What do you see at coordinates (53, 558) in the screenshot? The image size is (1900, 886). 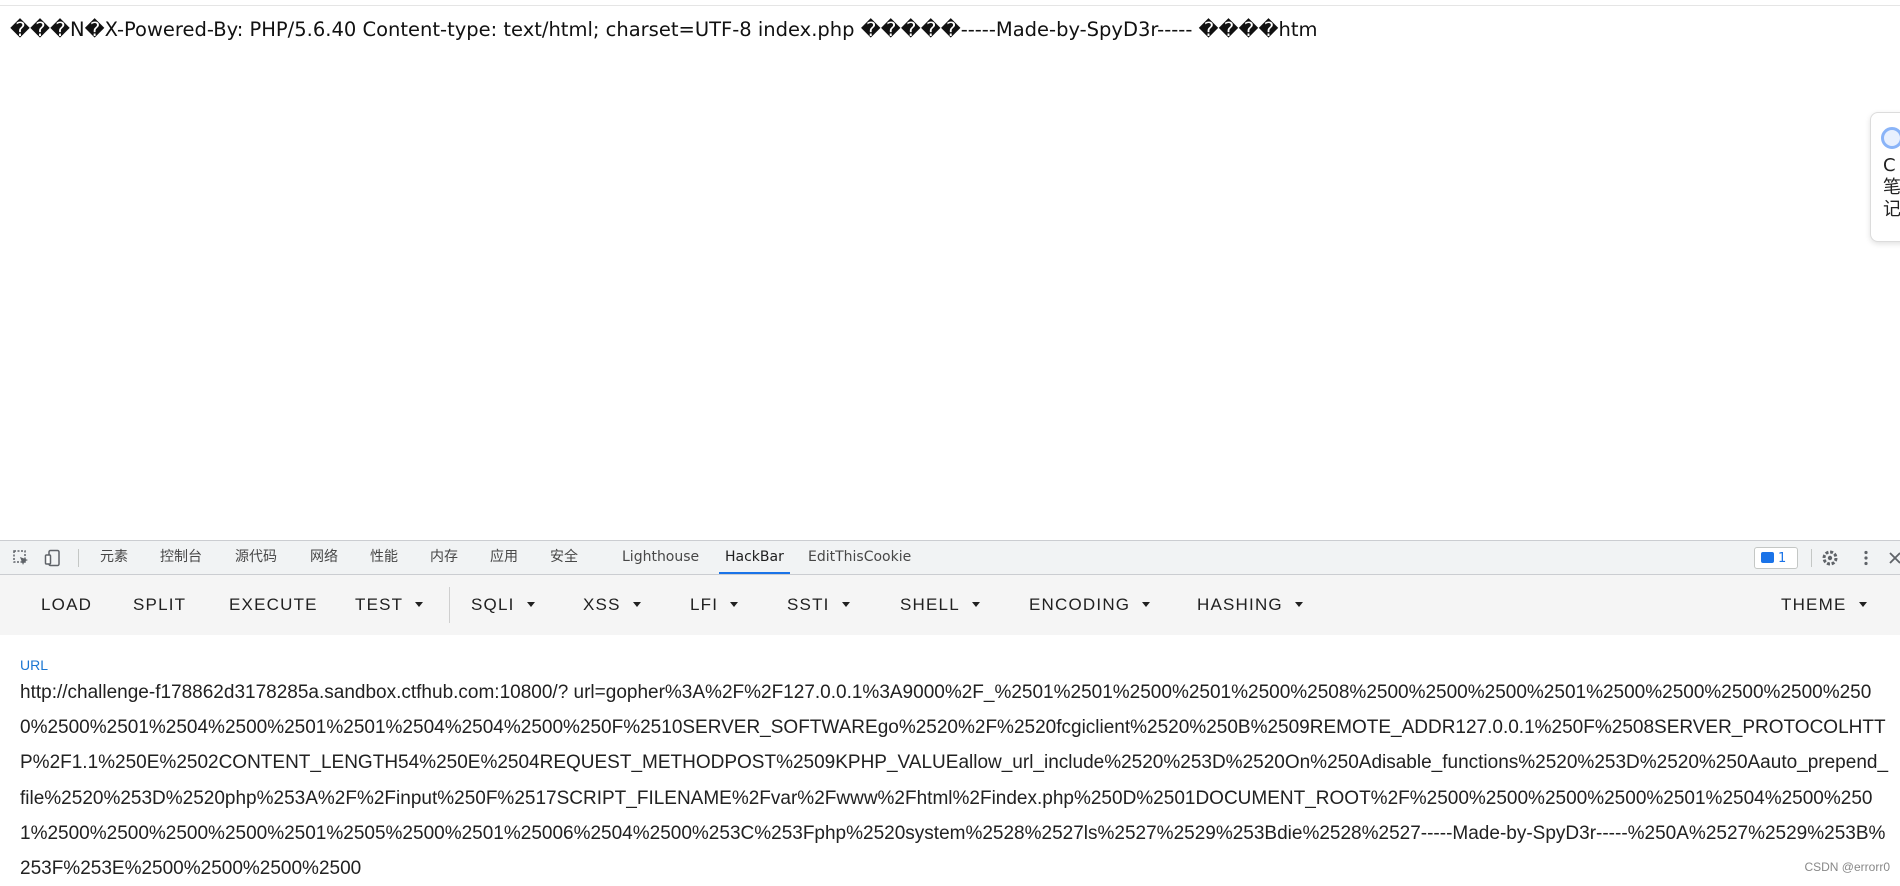 I see `device-toolbar-icon` at bounding box center [53, 558].